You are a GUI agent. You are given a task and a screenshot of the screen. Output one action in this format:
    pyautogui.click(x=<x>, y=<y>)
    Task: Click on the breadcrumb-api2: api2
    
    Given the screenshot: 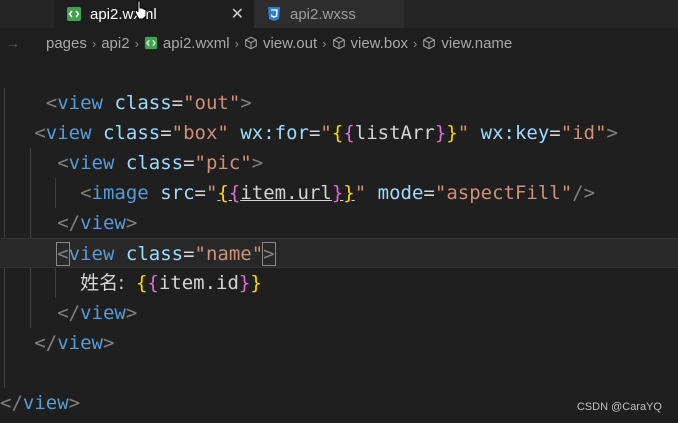 What is the action you would take?
    pyautogui.click(x=115, y=43)
    